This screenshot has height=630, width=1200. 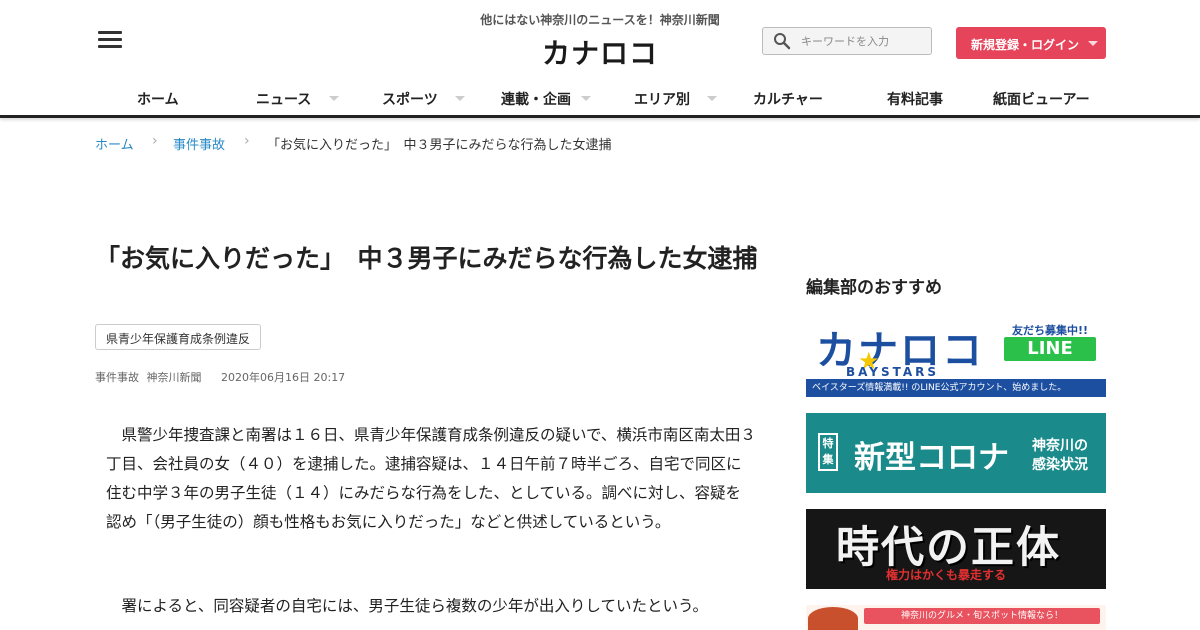 I want to click on nav-item-news: ニュース, so click(x=283, y=99).